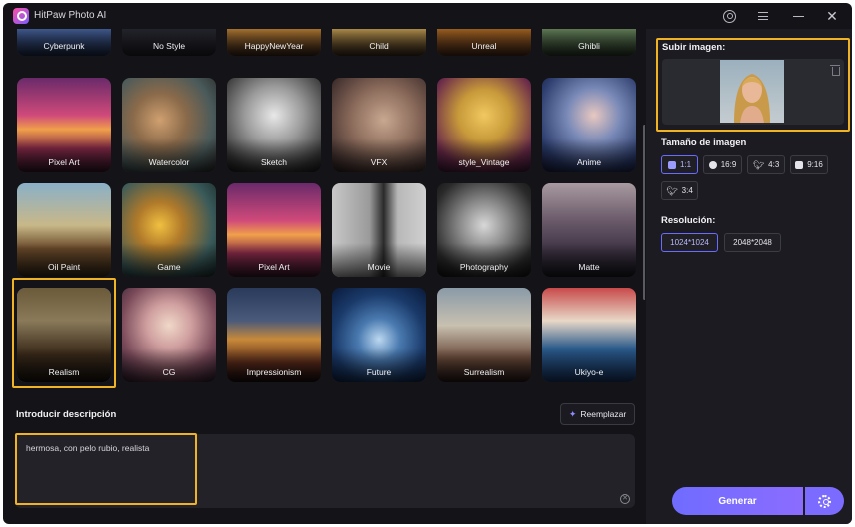  I want to click on style-tile-sketch: Sketch, so click(274, 125).